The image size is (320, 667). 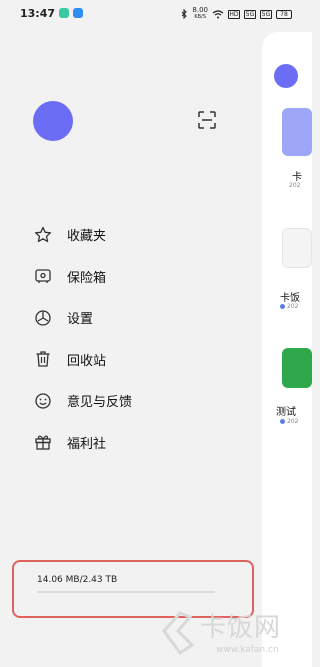 What do you see at coordinates (297, 177) in the screenshot?
I see `file-title: 卡` at bounding box center [297, 177].